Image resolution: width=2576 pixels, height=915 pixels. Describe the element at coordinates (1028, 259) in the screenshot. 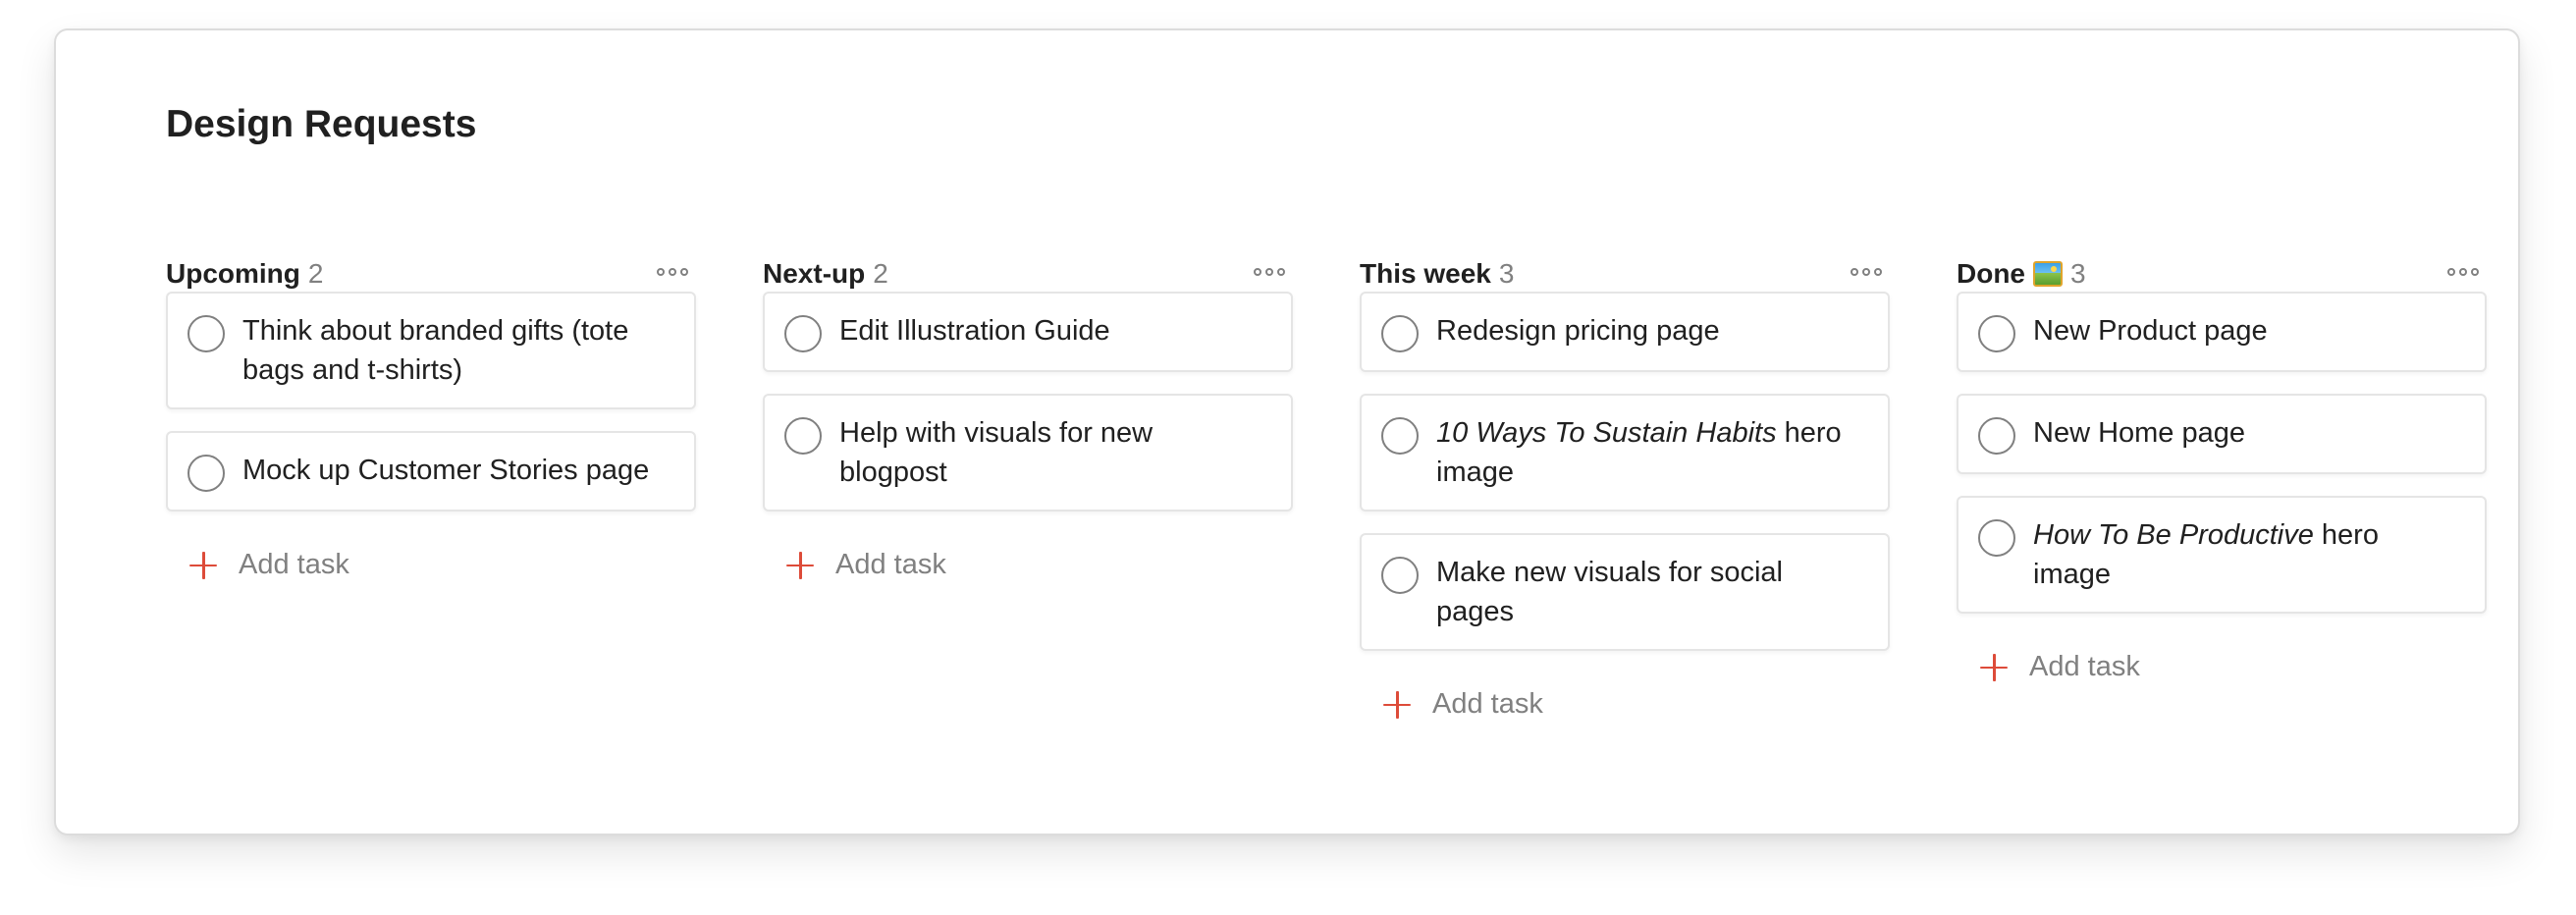

I see `column-header: Next-up 2` at that location.